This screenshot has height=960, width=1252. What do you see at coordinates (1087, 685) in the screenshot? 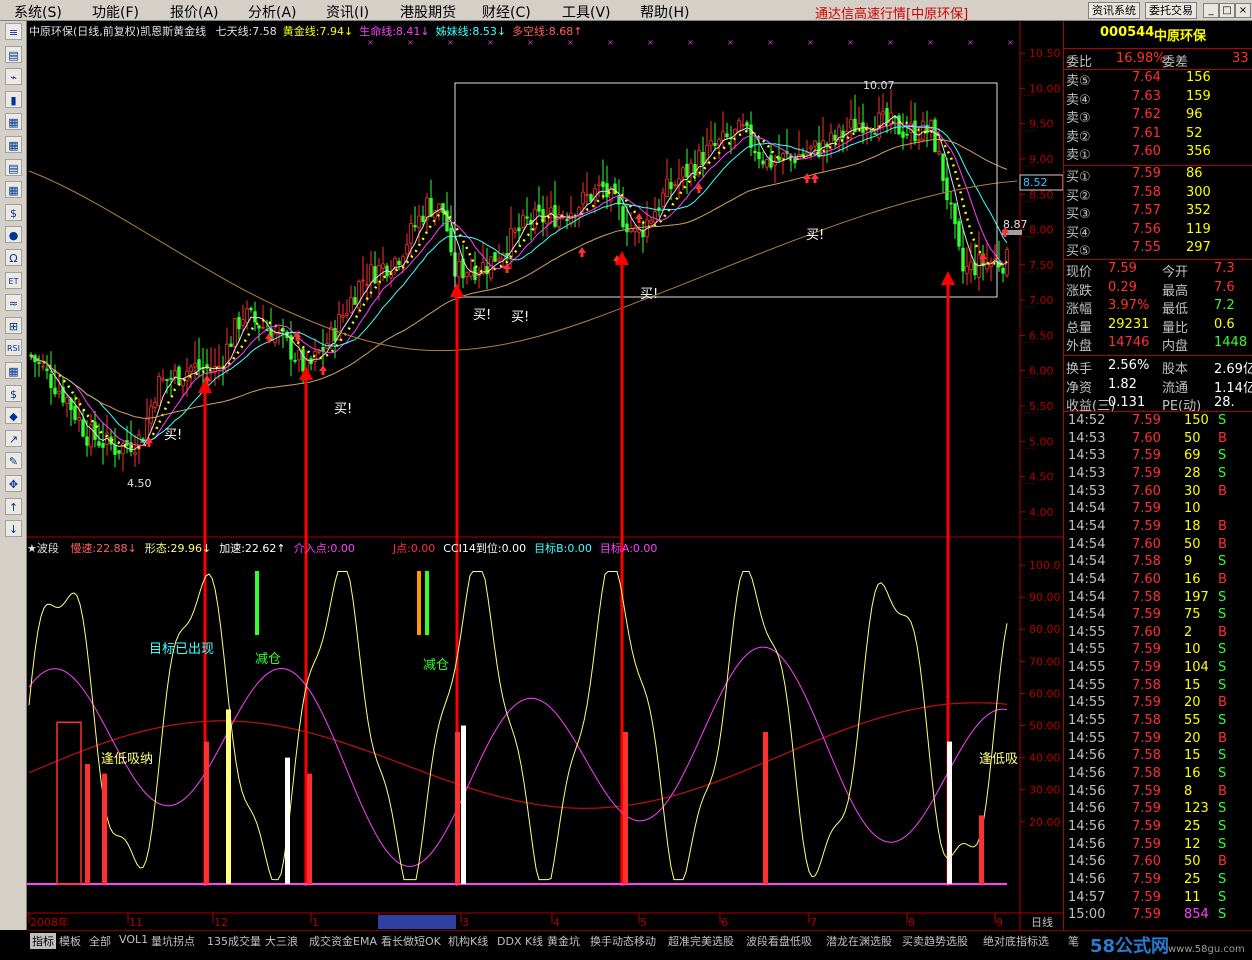
I see `tick-time: 14:55` at bounding box center [1087, 685].